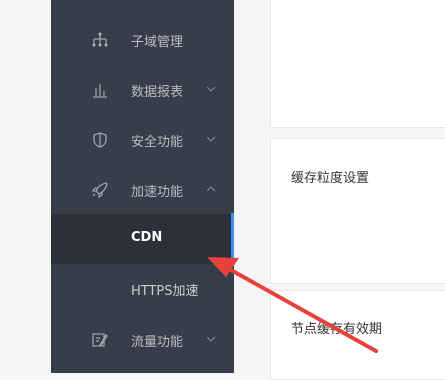 This screenshot has width=445, height=380. Describe the element at coordinates (357, 64) in the screenshot. I see `settings-card` at that location.